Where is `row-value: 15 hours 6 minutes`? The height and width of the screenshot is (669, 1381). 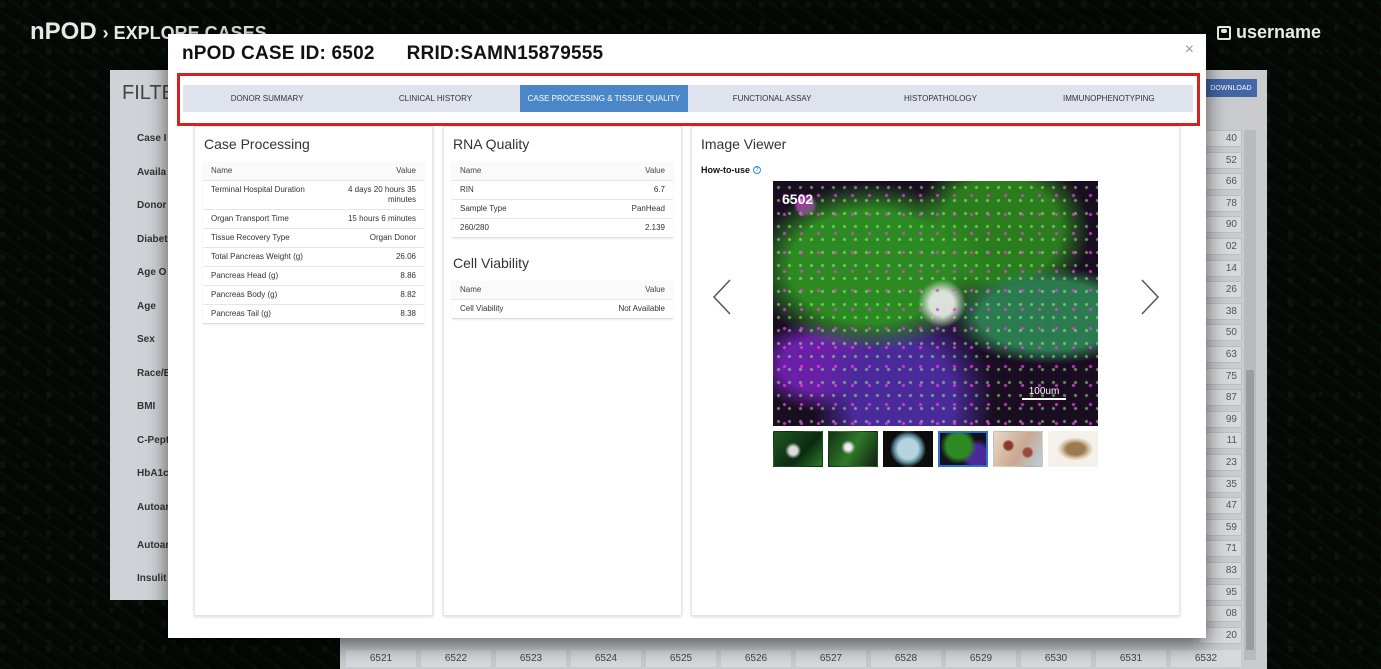
row-value: 15 hours 6 minutes is located at coordinates (381, 218).